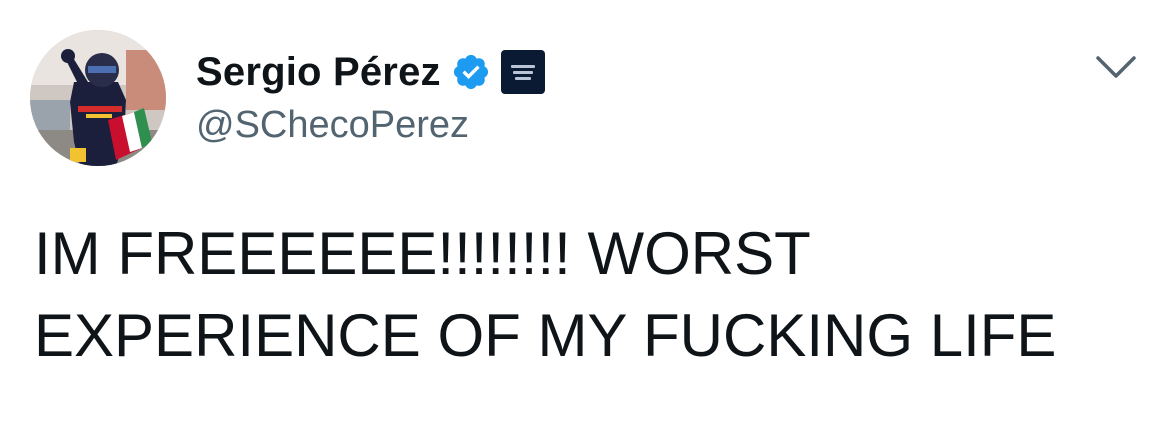 The width and height of the screenshot is (1170, 425). What do you see at coordinates (471, 72) in the screenshot?
I see `verified-badge-icon` at bounding box center [471, 72].